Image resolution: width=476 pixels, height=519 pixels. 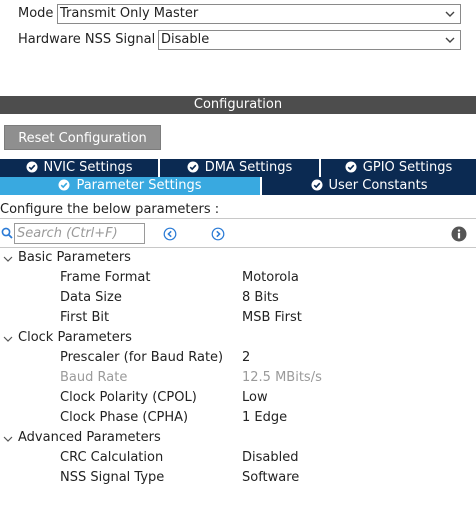 I want to click on param-value: Motorola, so click(x=270, y=277).